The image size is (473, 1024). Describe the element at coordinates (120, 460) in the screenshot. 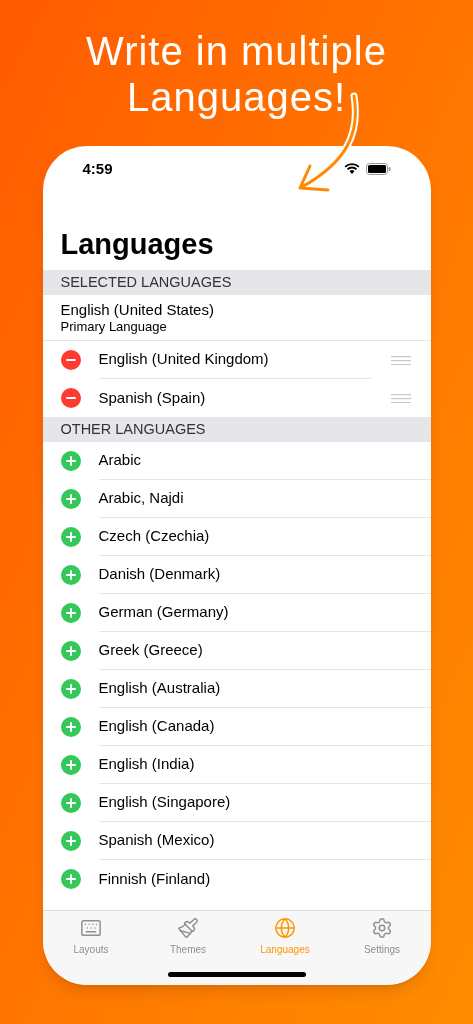

I see `language-name: Arabic` at that location.